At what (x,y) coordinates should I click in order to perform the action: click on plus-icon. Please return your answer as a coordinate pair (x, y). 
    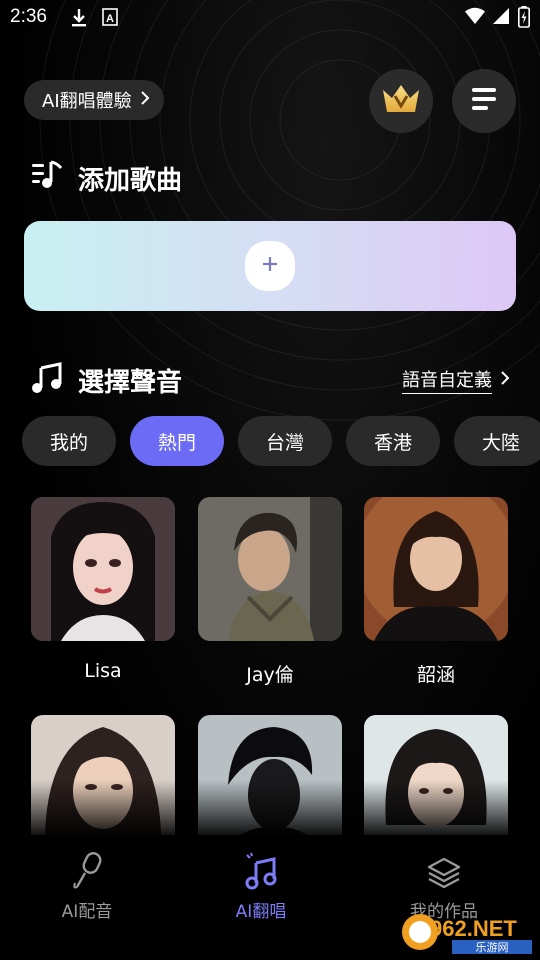
    Looking at the image, I should click on (270, 266).